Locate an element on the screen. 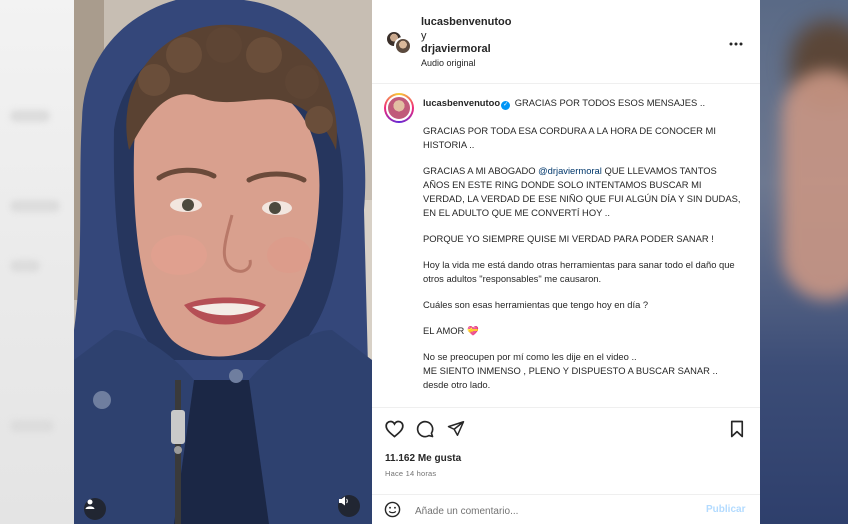 The height and width of the screenshot is (524, 848). share-button is located at coordinates (456, 431).